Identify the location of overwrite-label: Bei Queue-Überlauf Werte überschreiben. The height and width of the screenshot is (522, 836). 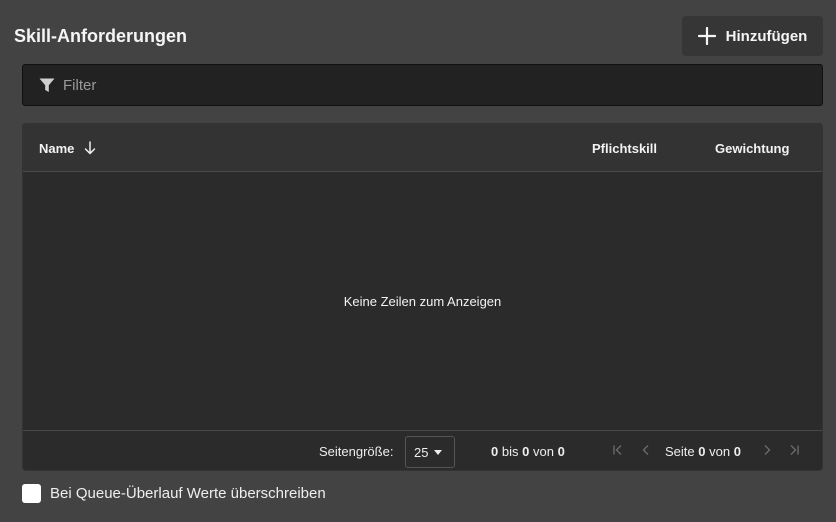
(188, 493).